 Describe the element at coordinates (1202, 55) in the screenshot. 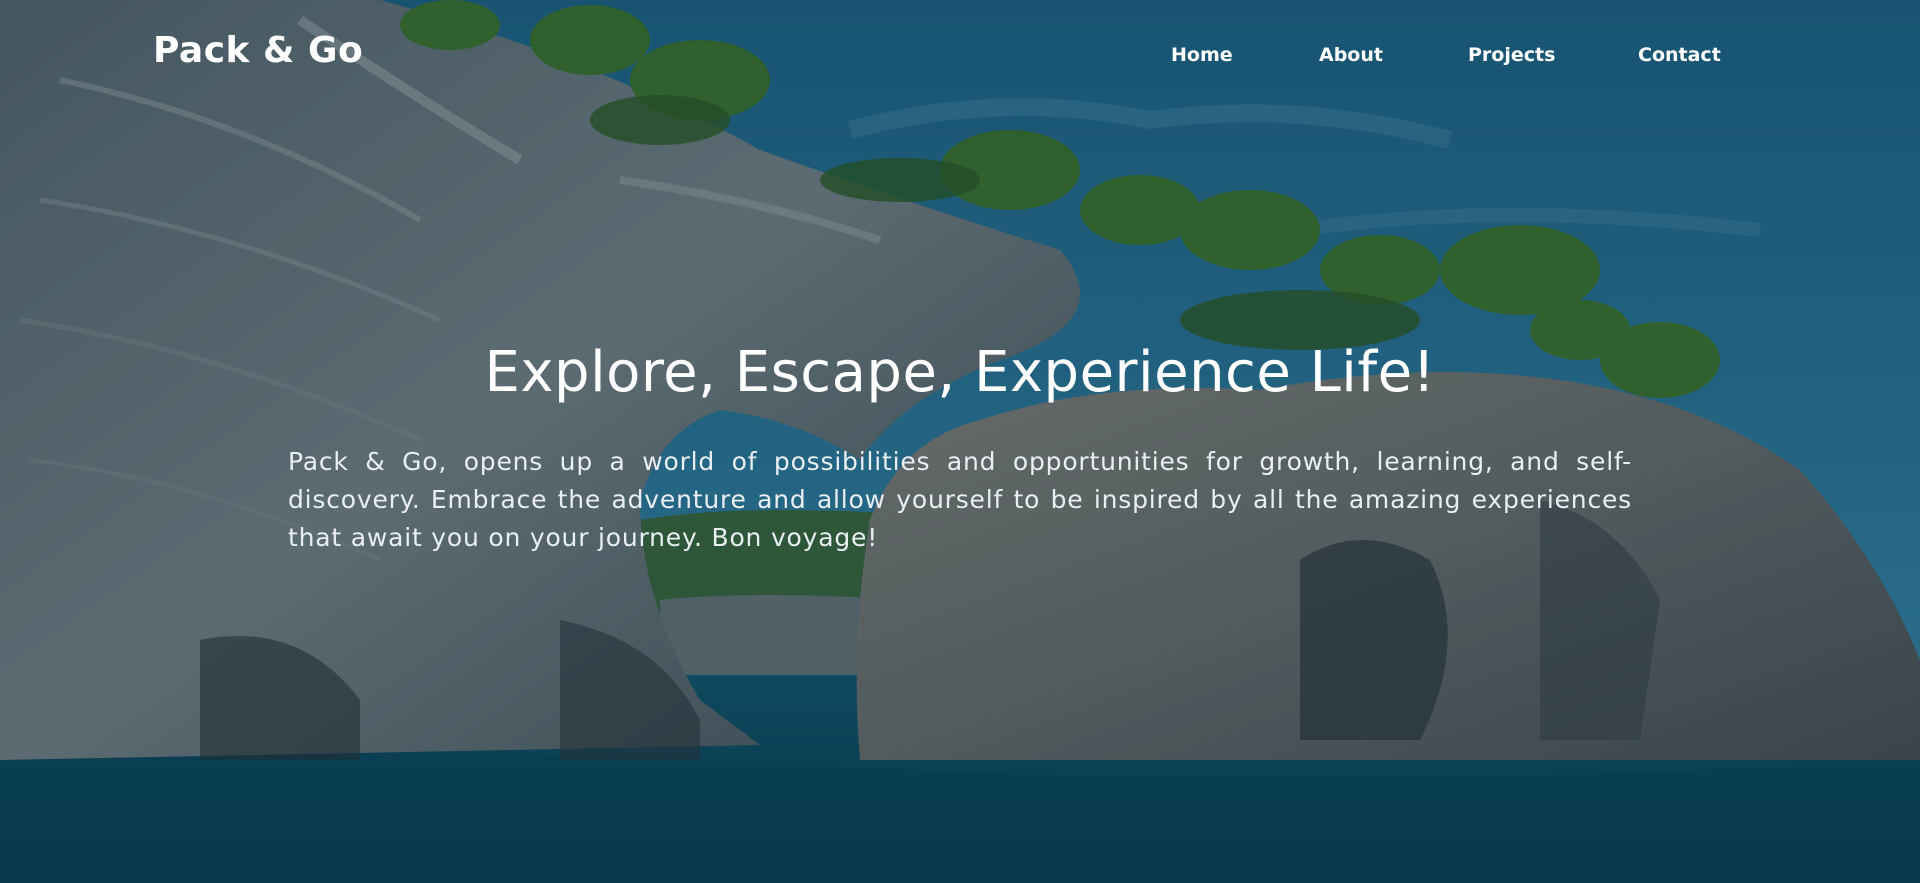

I see `nav-link-home: Home` at that location.